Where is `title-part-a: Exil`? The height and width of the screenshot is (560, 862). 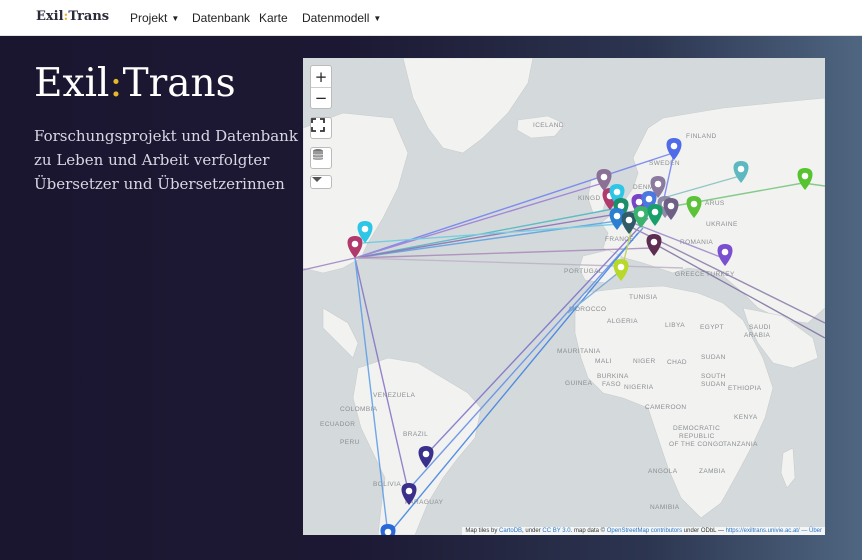 title-part-a: Exil is located at coordinates (72, 83).